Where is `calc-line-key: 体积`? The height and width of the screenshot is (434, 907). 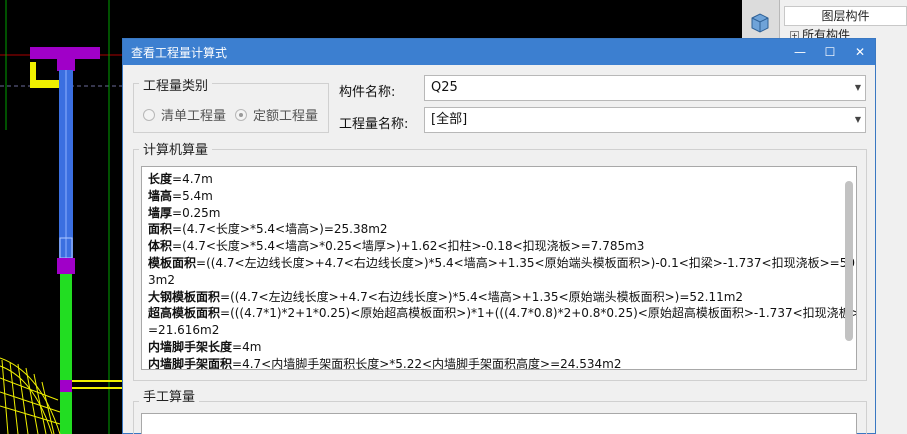
calc-line-key: 体积 is located at coordinates (160, 246).